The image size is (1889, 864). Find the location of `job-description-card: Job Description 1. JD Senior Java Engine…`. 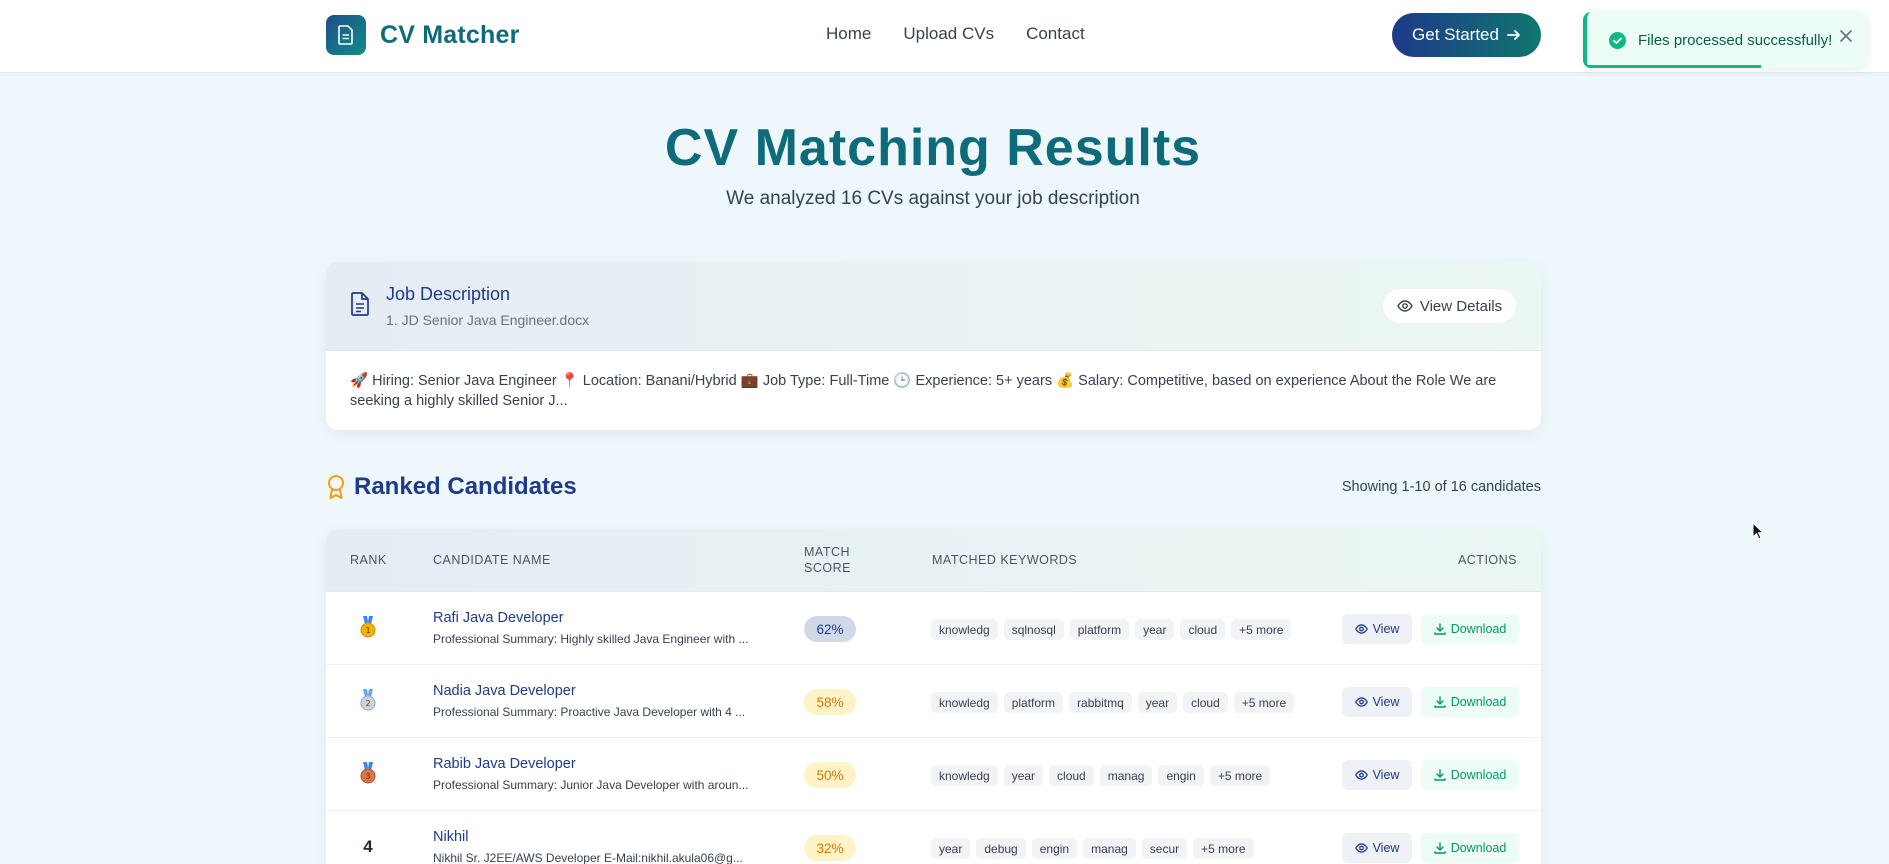

job-description-card: Job Description 1. JD Senior Java Engine… is located at coordinates (933, 346).